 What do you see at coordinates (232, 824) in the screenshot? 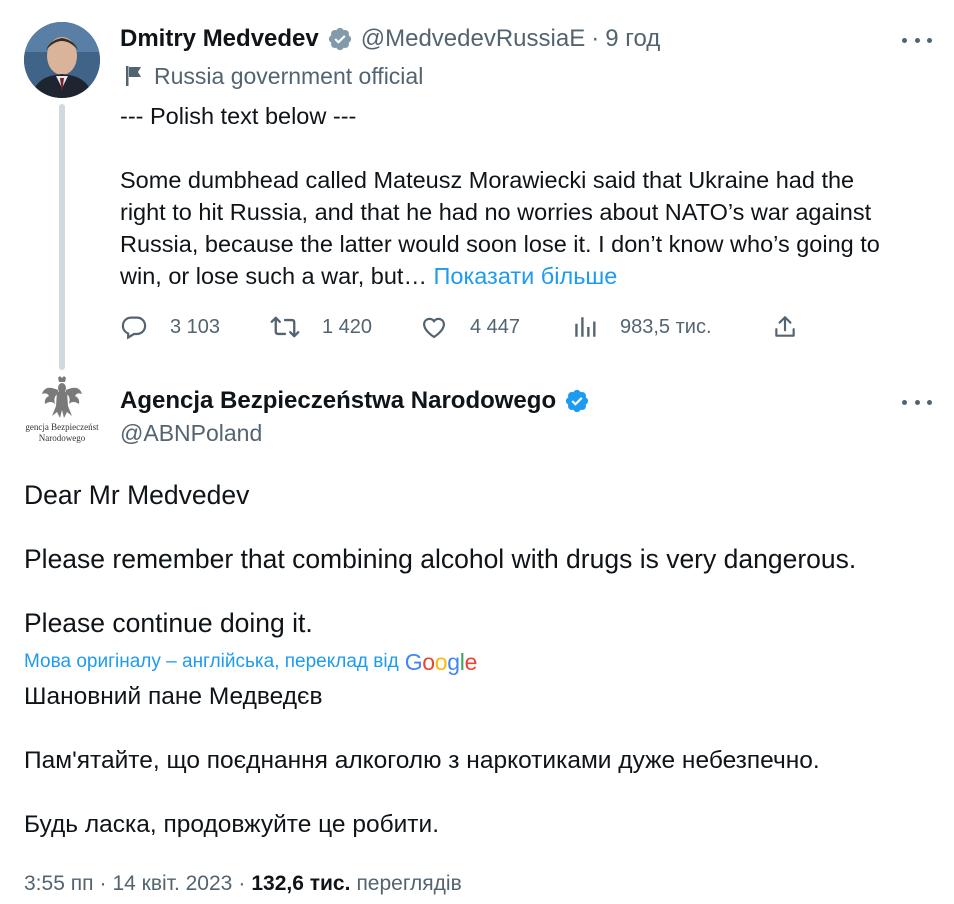
I see `tweet2-translated-line: Будь ласка, продовжуйте це робити.` at bounding box center [232, 824].